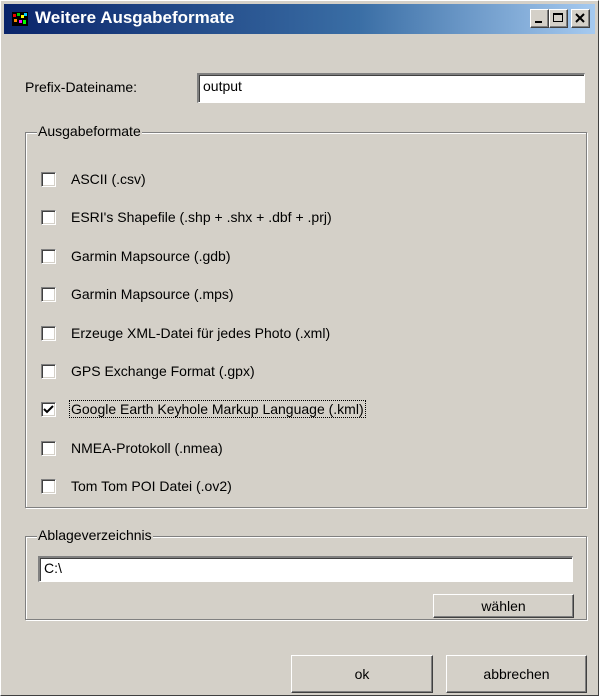  Describe the element at coordinates (362, 674) in the screenshot. I see `ok-button: ok` at that location.